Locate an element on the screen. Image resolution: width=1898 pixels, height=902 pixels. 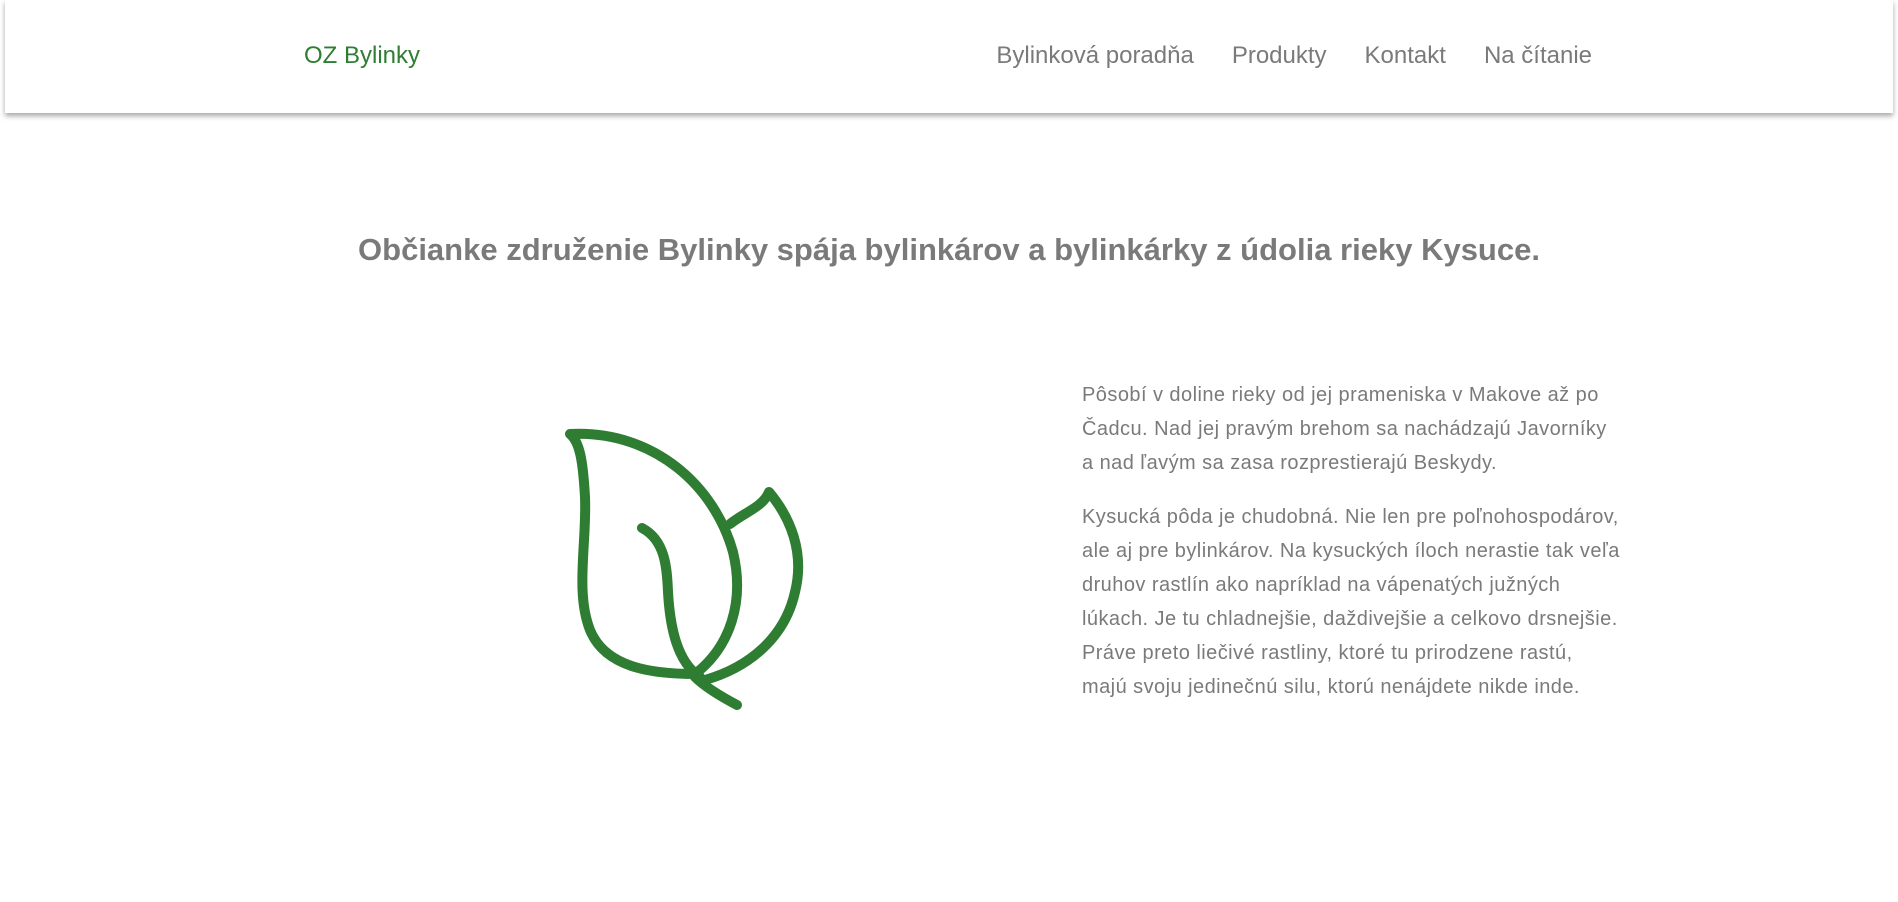
nav-link-kontakt: Kontakt is located at coordinates (1405, 56).